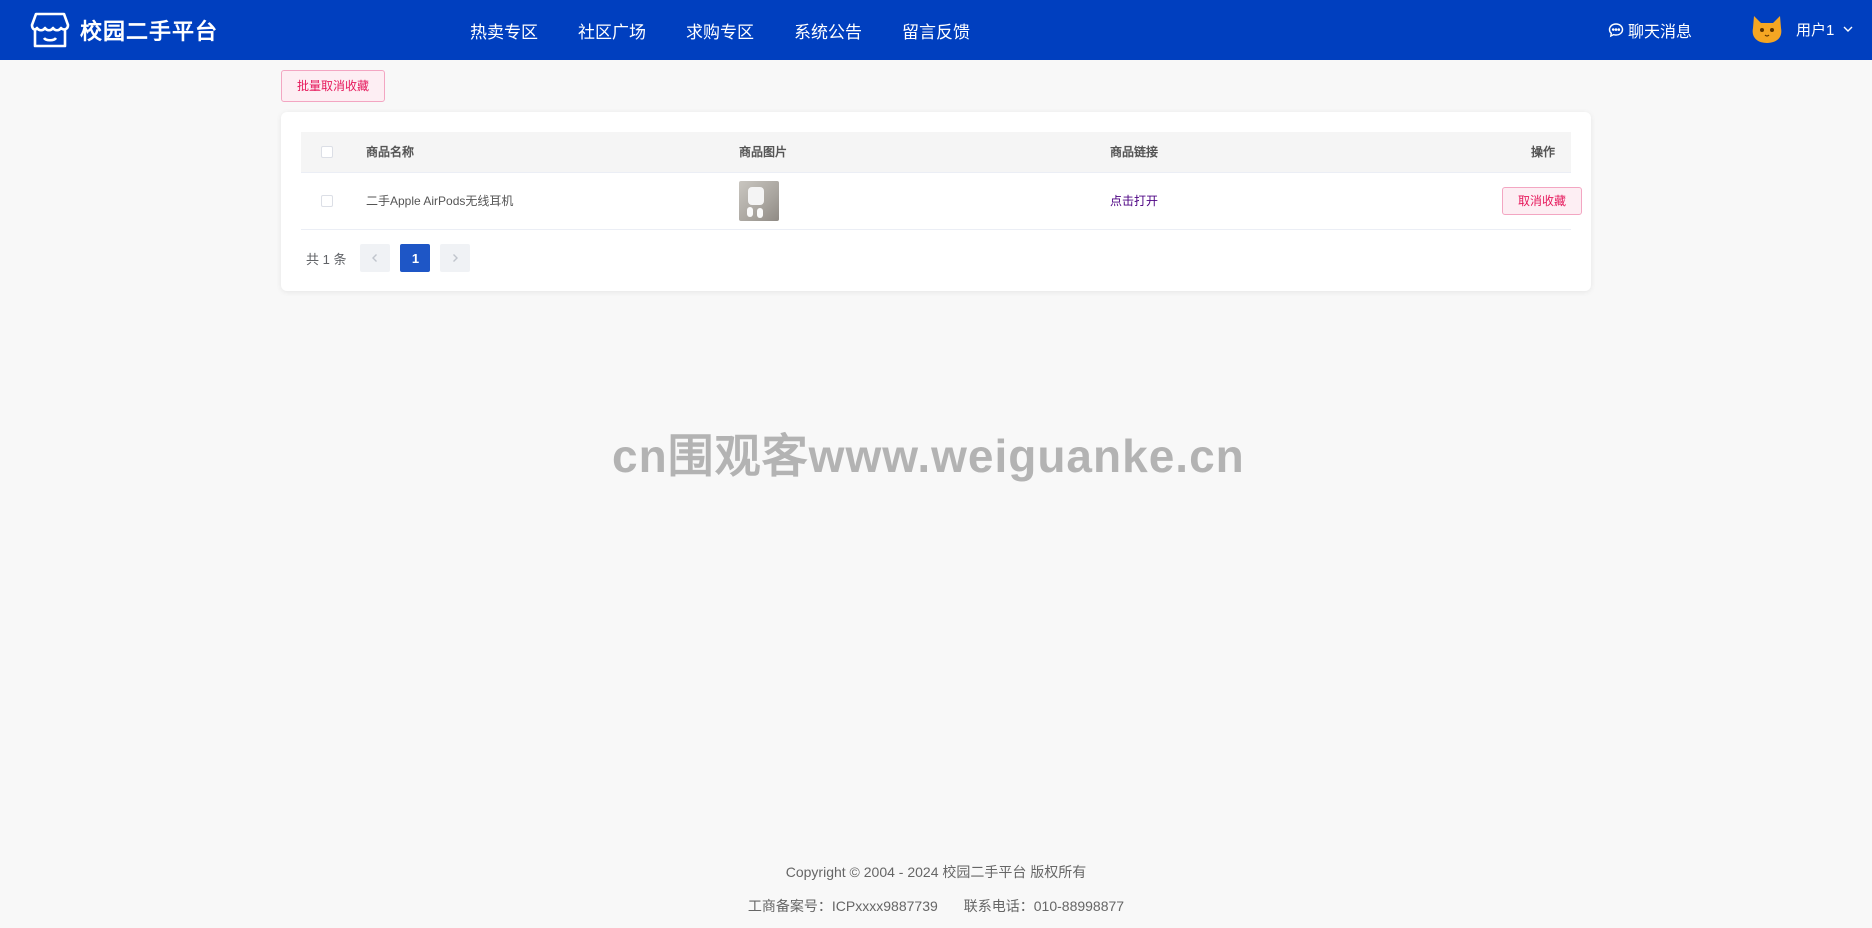  What do you see at coordinates (1767, 29) in the screenshot?
I see `cat-avatar-icon` at bounding box center [1767, 29].